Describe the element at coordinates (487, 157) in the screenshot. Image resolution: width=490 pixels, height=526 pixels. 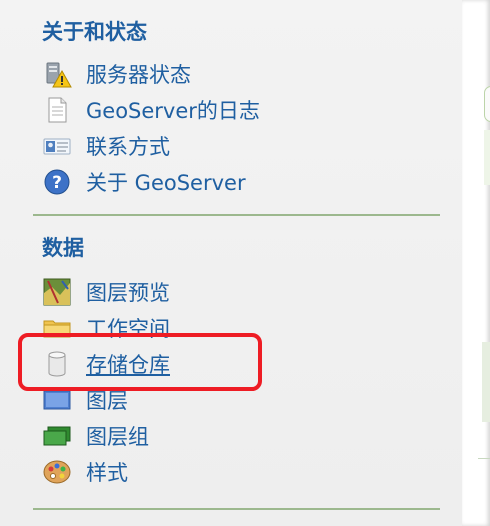
I see `main-content-panel-edge` at that location.